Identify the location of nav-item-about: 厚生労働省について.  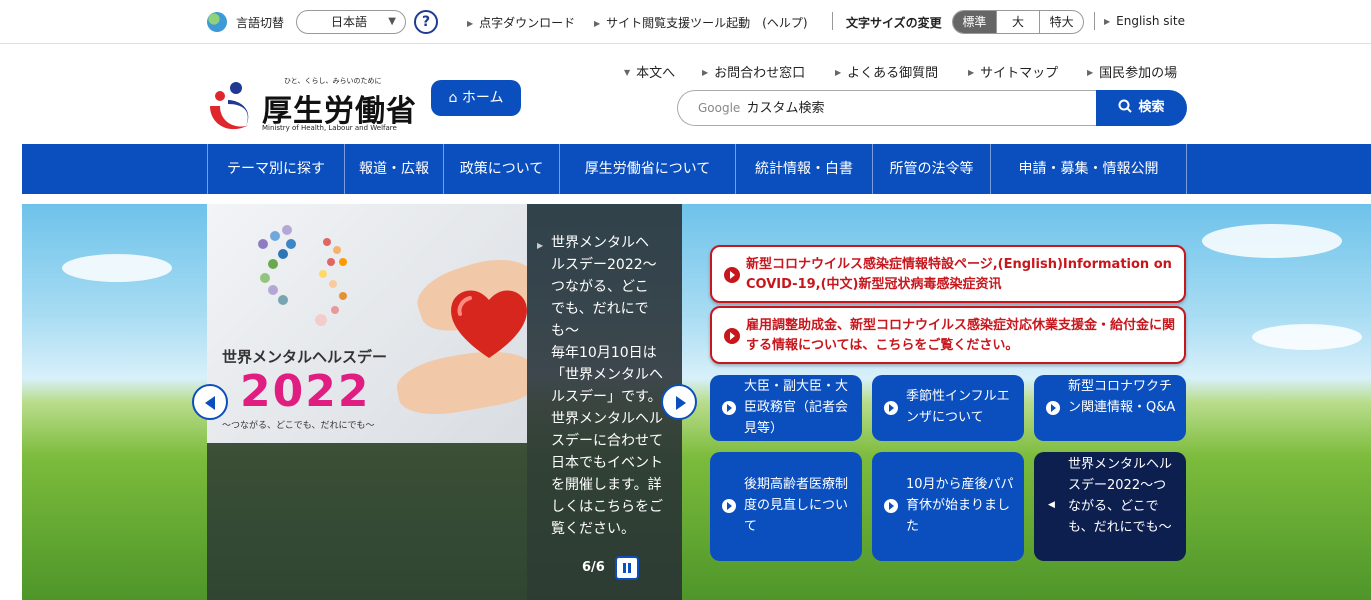
(647, 169).